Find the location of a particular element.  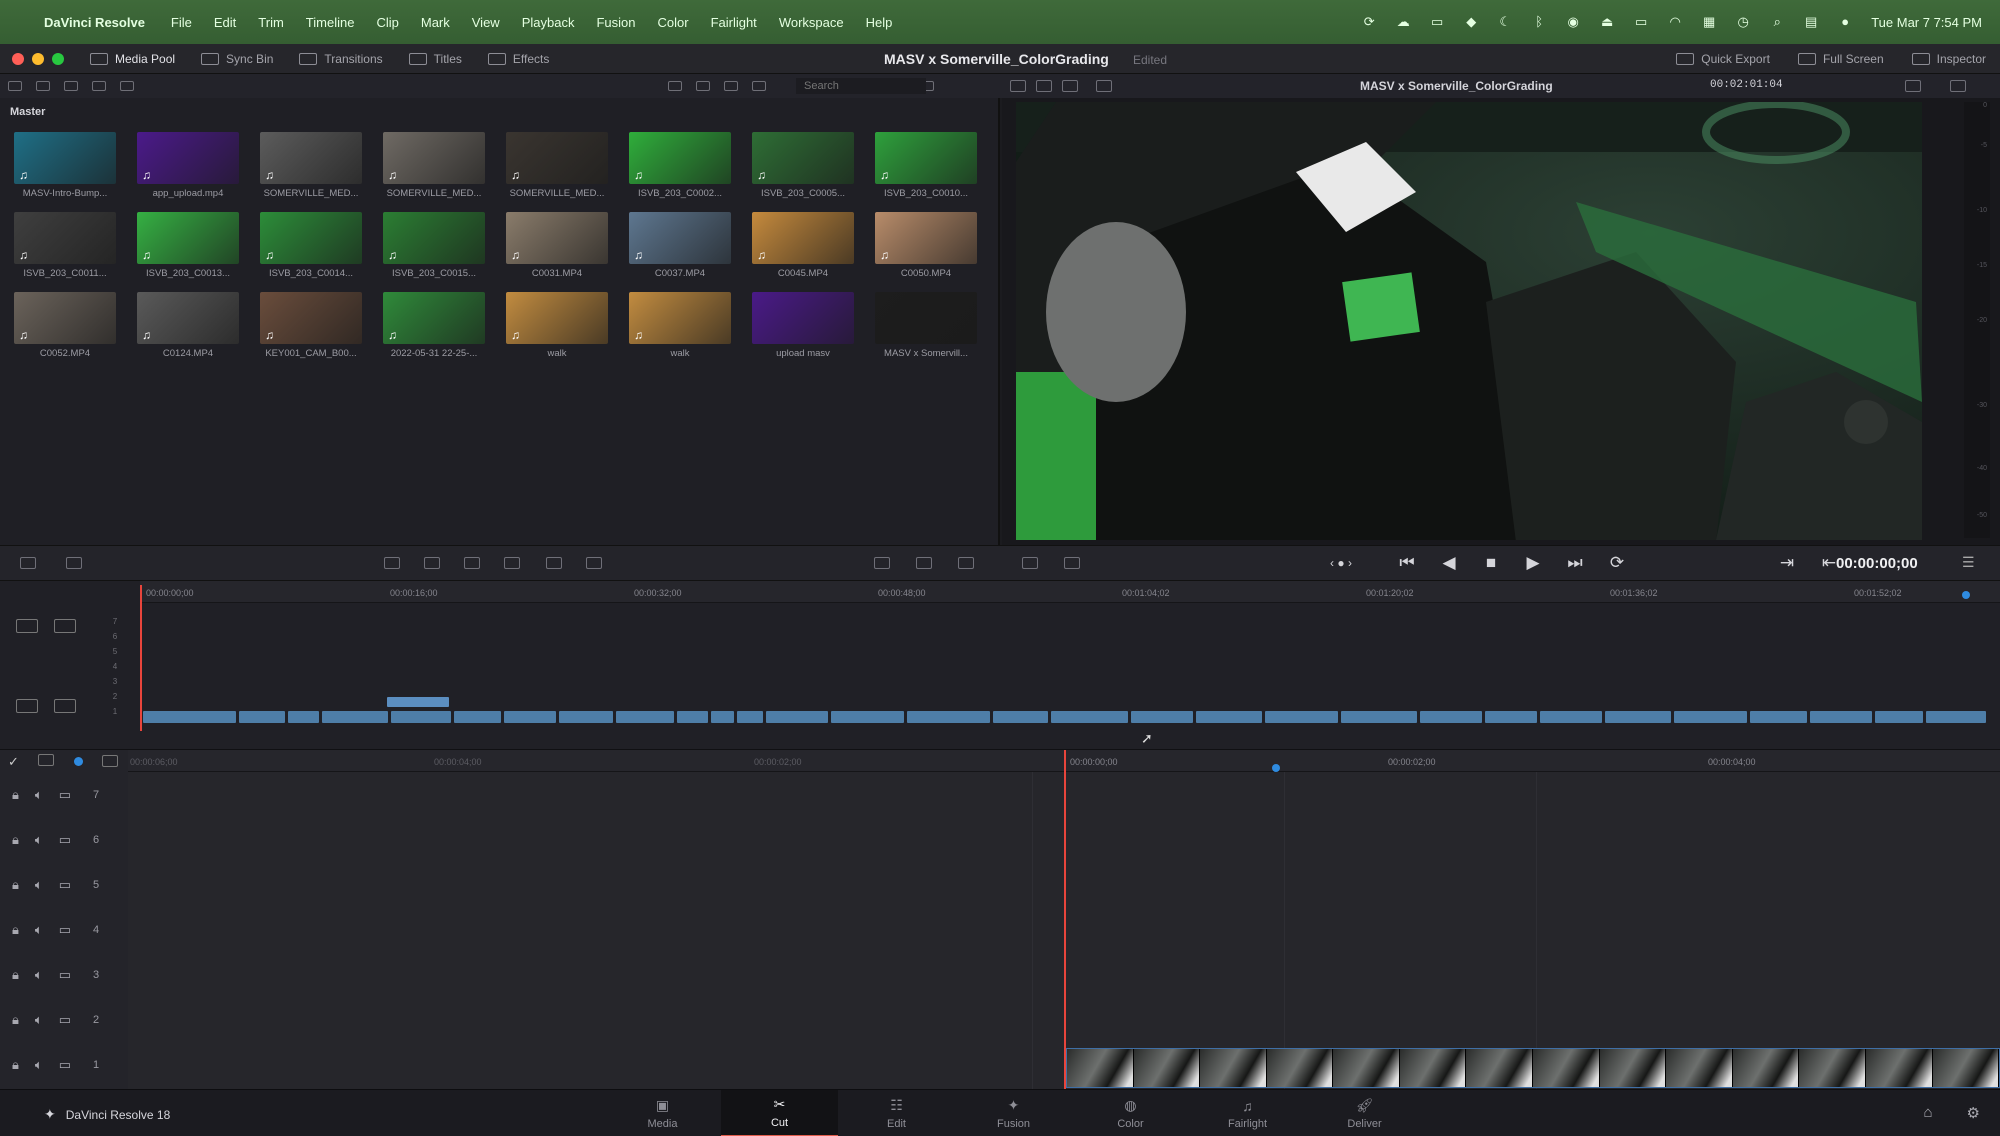

lower-playhead is located at coordinates (1065, 920).